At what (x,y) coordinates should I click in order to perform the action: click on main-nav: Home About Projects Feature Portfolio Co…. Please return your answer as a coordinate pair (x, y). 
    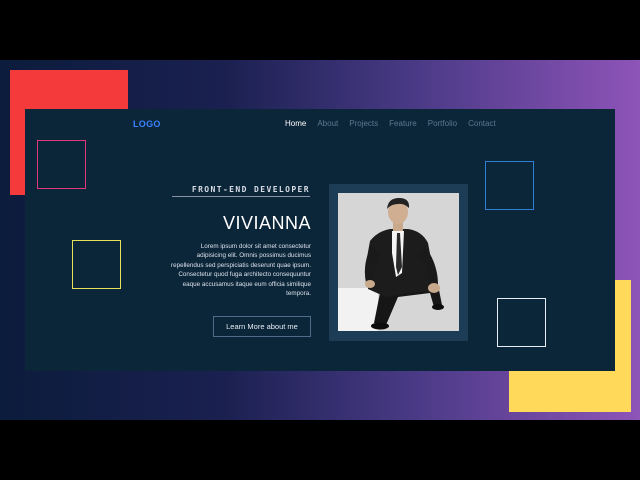
    Looking at the image, I should click on (396, 123).